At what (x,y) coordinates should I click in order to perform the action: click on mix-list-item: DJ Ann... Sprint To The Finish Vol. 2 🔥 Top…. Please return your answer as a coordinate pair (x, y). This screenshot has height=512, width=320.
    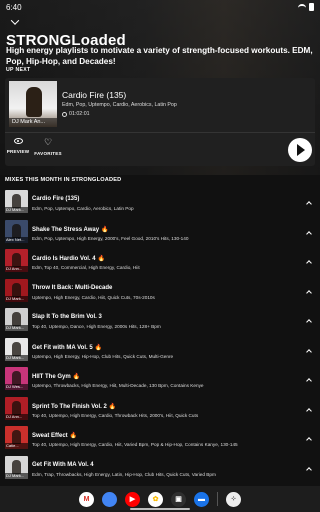
    Looking at the image, I should click on (160, 411).